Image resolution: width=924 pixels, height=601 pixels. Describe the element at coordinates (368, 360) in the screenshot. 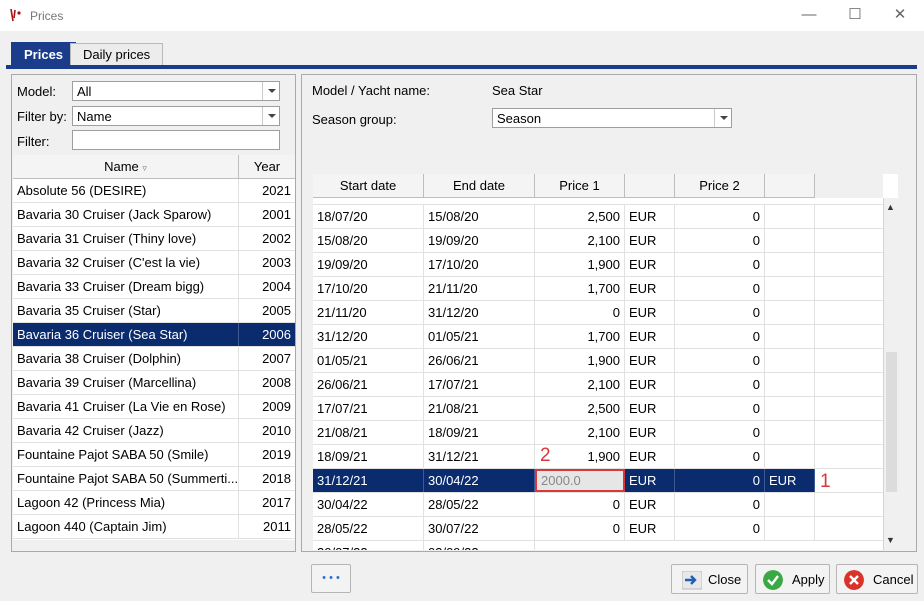

I see `start-date-cell: 01/05/21` at that location.